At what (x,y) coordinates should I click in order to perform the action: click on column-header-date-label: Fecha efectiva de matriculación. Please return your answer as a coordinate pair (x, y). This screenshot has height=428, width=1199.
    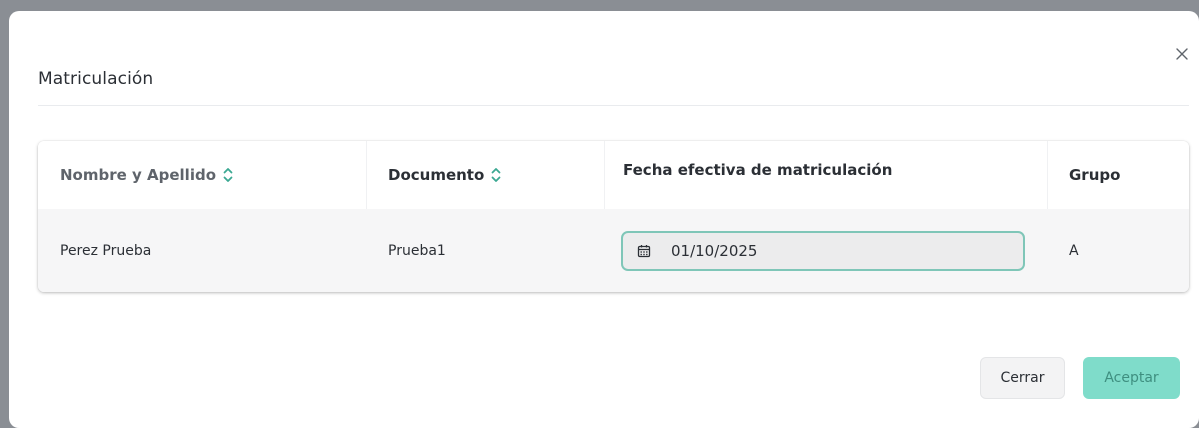
    Looking at the image, I should click on (758, 170).